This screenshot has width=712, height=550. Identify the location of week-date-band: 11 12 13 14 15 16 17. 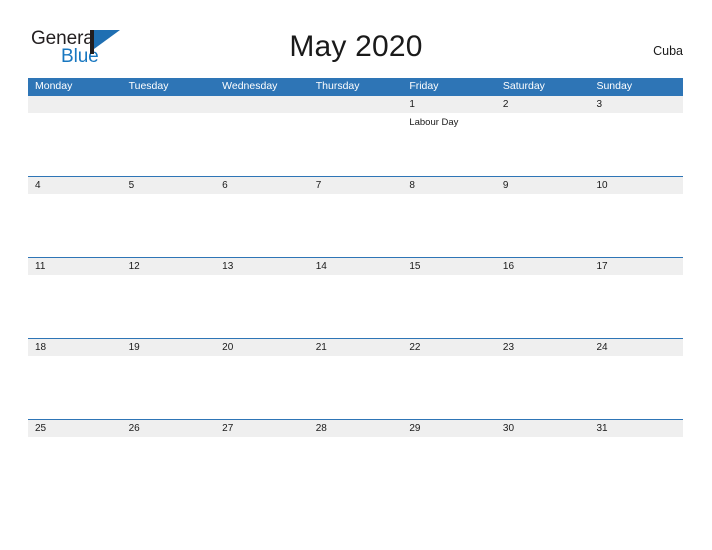
(355, 266).